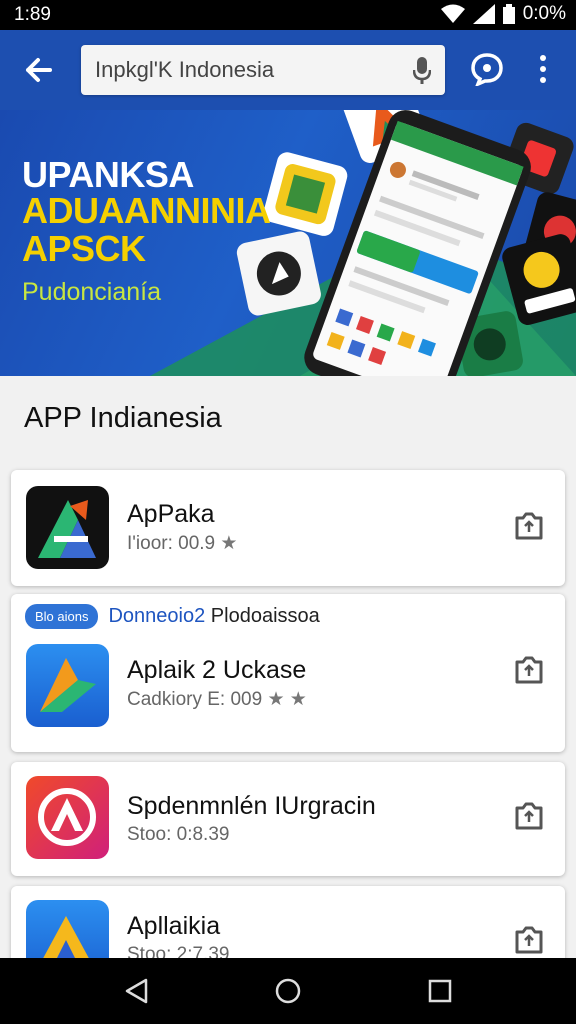 The image size is (576, 1024). I want to click on battery-percent: 0:0%, so click(544, 13).